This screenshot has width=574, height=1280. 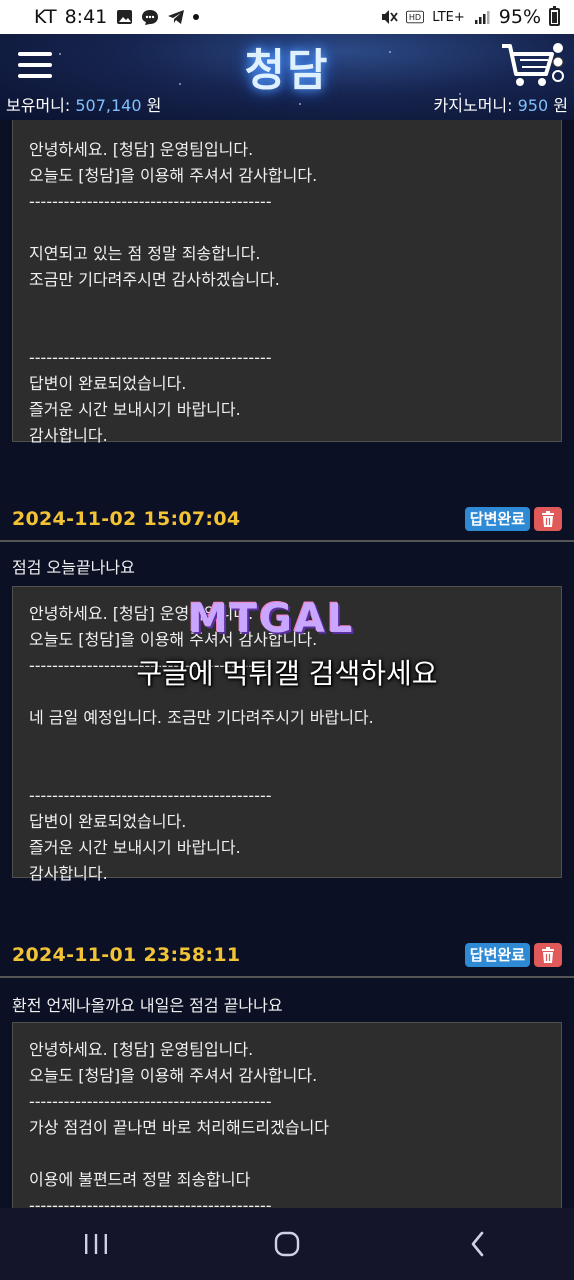 I want to click on notification-dot-icon, so click(x=196, y=17).